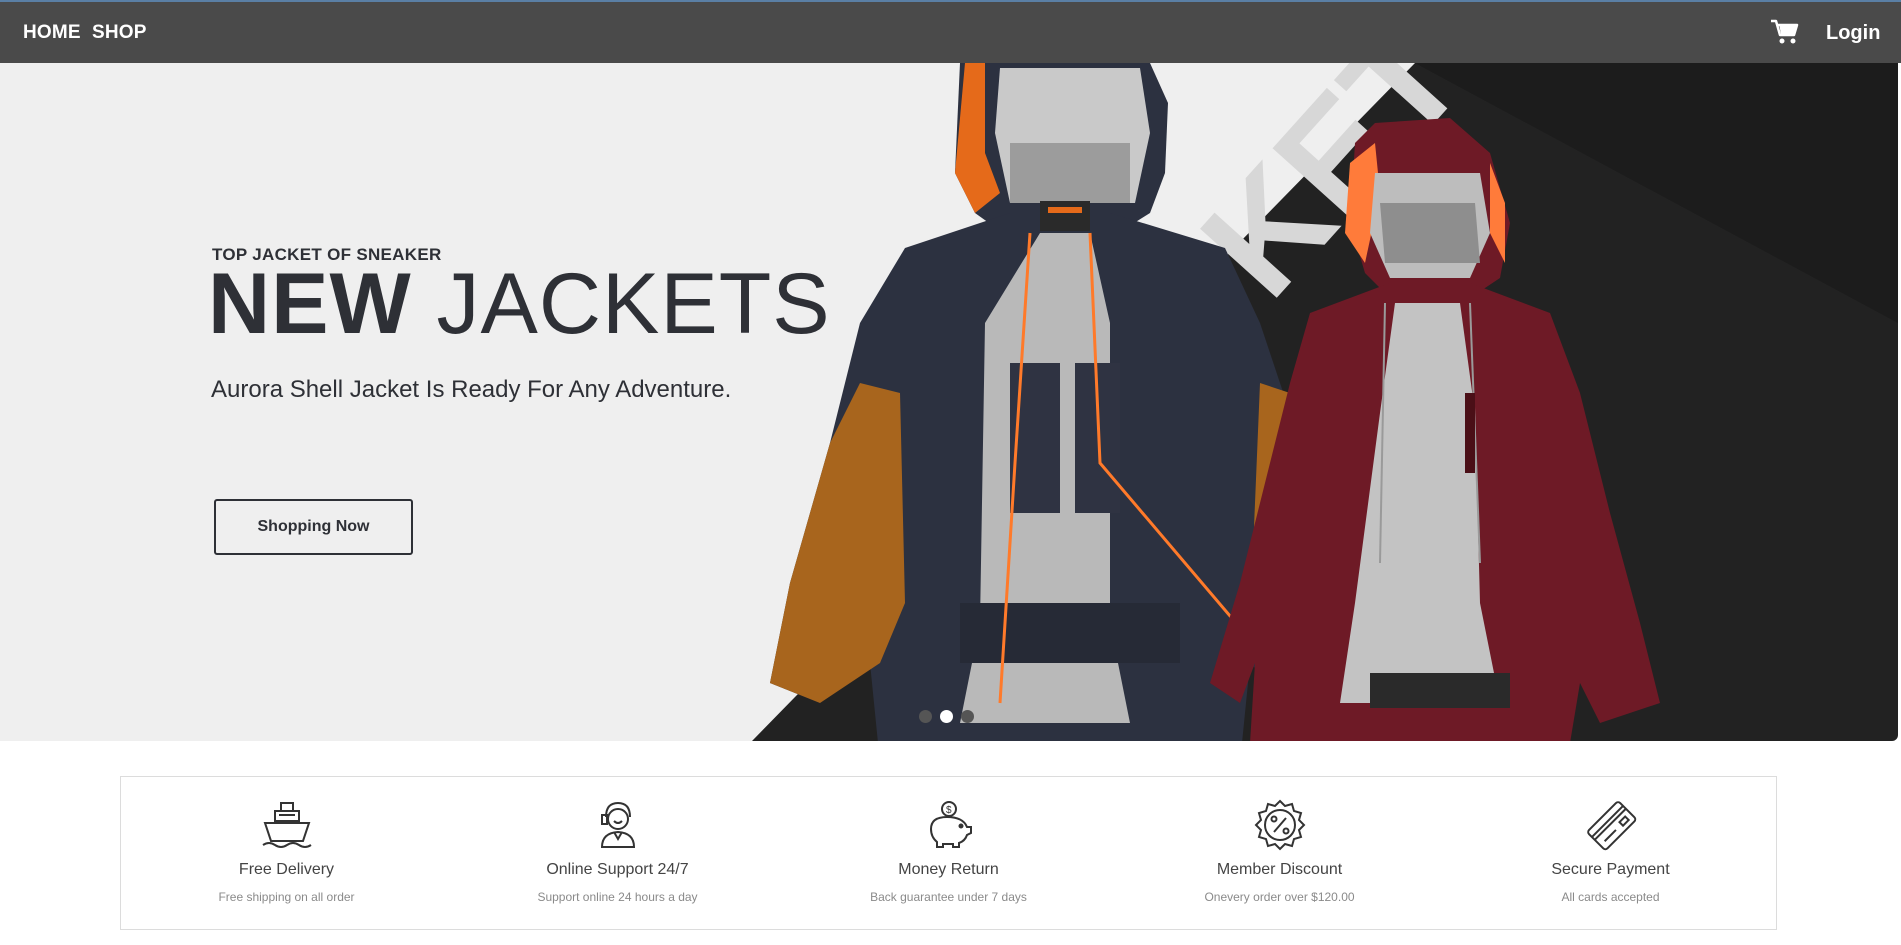  What do you see at coordinates (1610, 869) in the screenshot?
I see `feature-title: Secure Payment` at bounding box center [1610, 869].